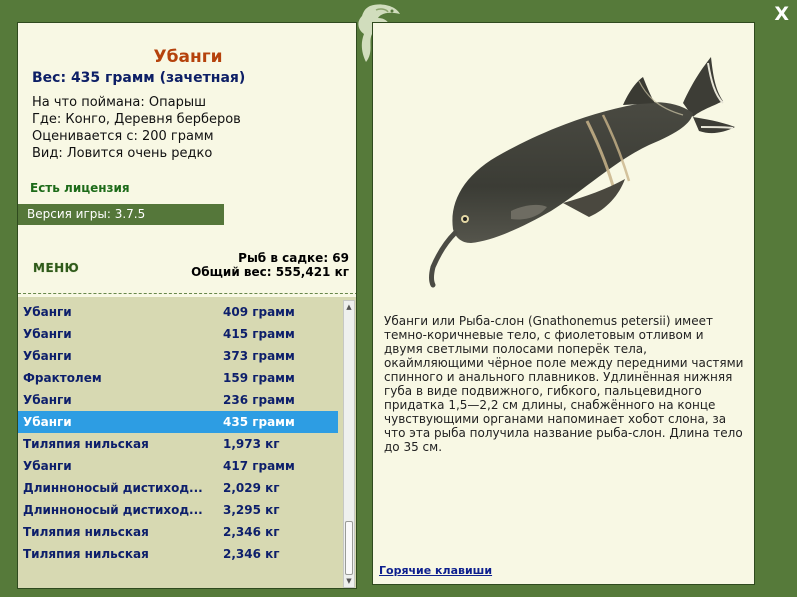  What do you see at coordinates (349, 548) in the screenshot?
I see `scroll-thumb` at bounding box center [349, 548].